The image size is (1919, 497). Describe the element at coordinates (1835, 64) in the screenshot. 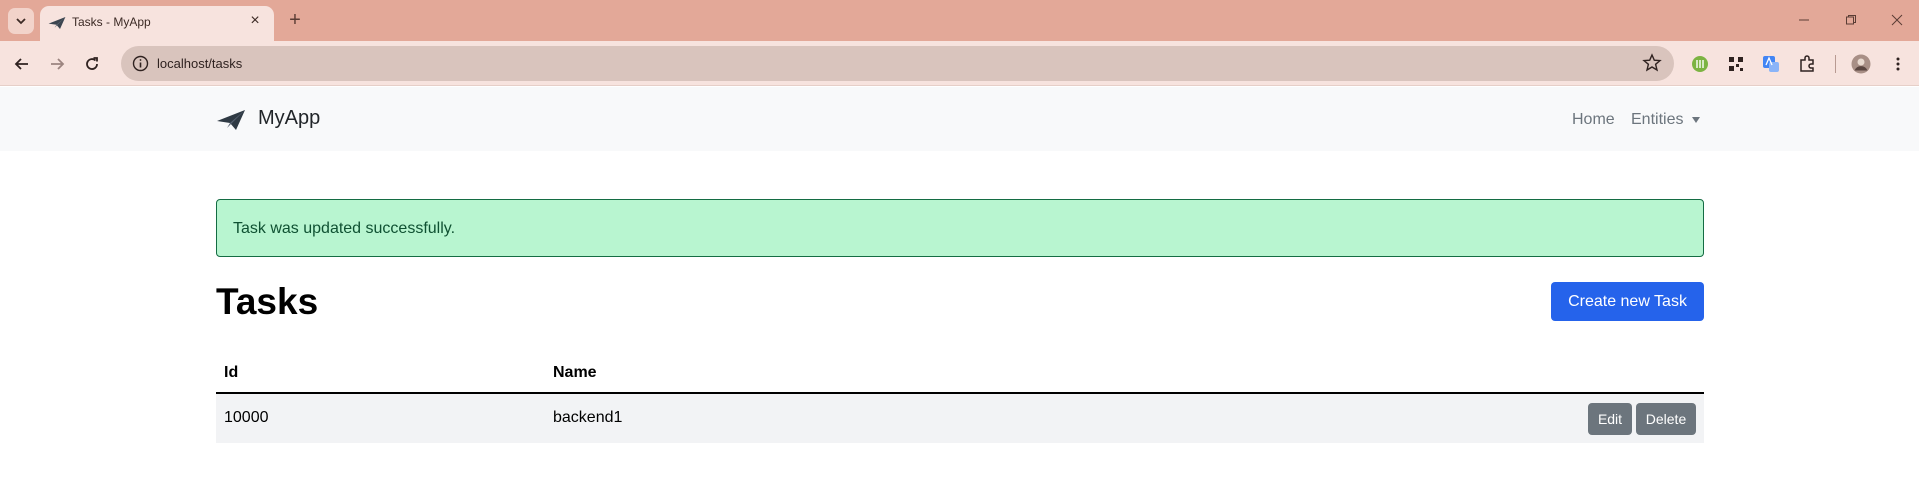

I see `toolbar-divider` at that location.